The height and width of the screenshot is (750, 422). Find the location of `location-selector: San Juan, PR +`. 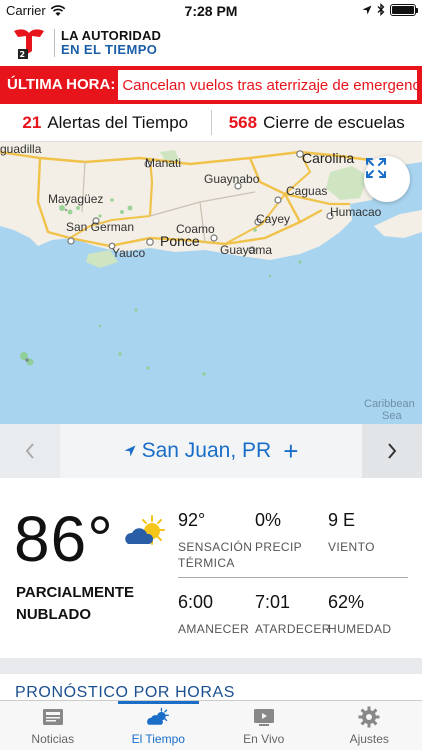

location-selector: San Juan, PR + is located at coordinates (211, 451).